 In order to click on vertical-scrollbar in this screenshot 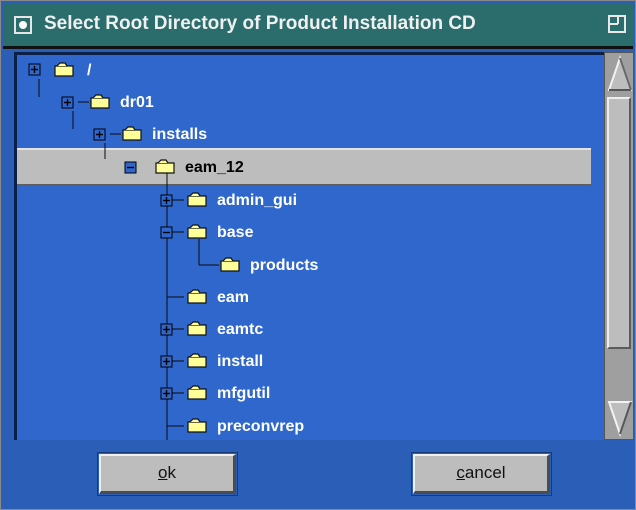, I will do `click(619, 246)`.